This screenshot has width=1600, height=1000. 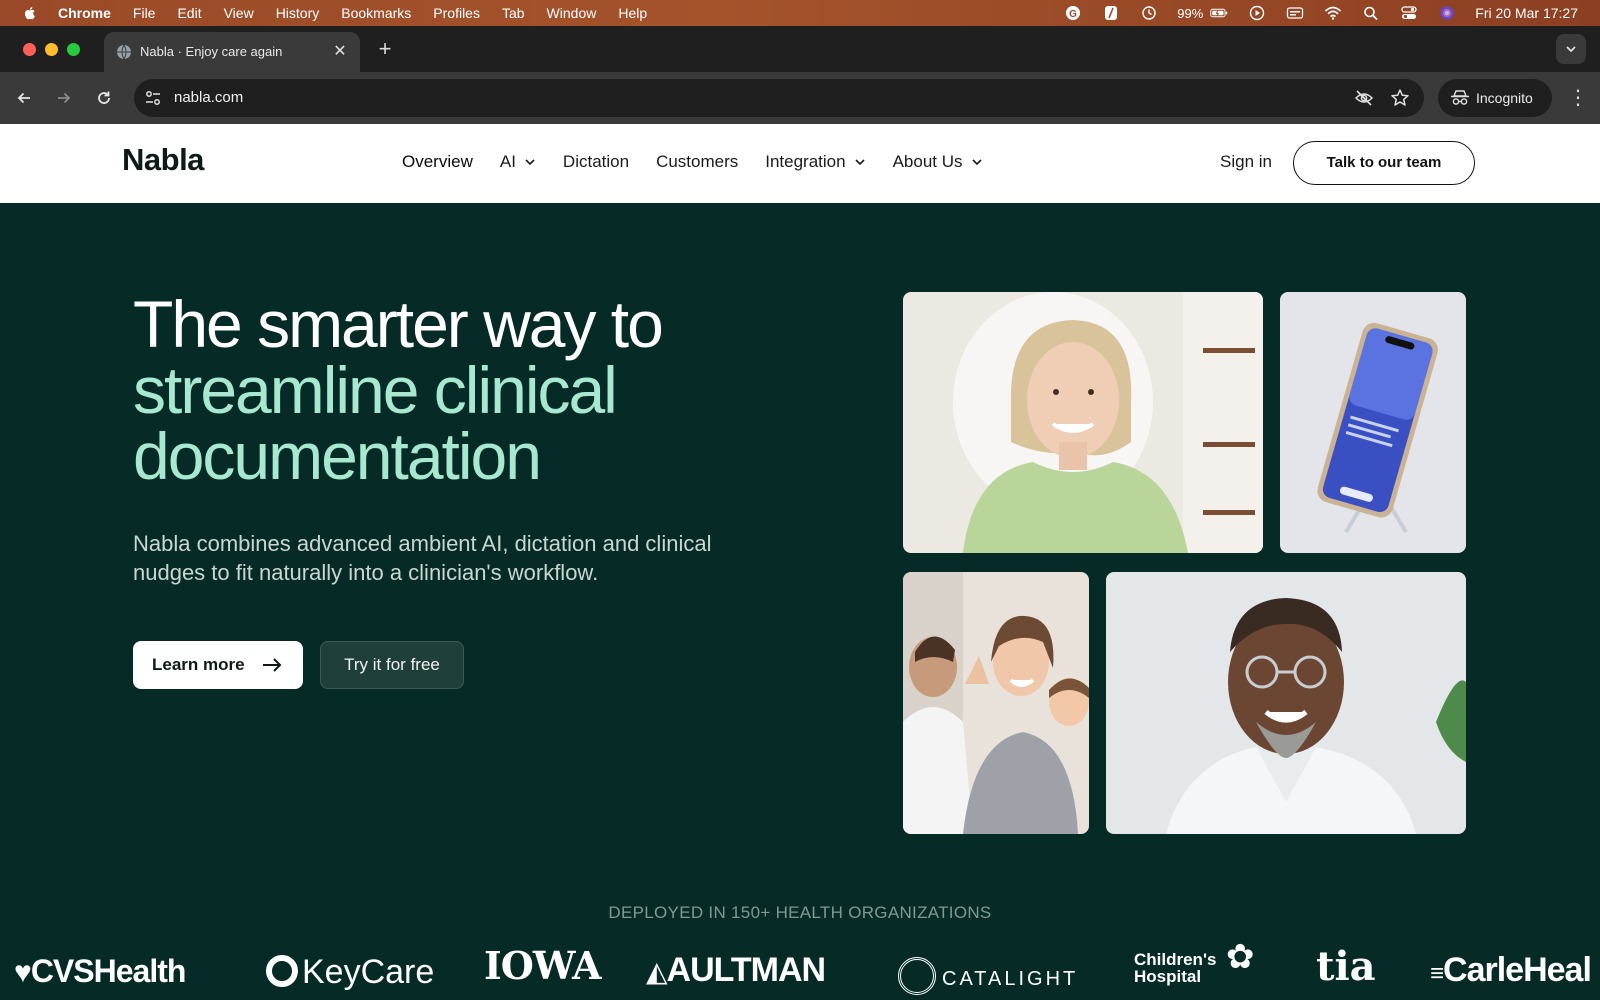 I want to click on cvs-health-logo-text: CVSHealth, so click(x=108, y=971).